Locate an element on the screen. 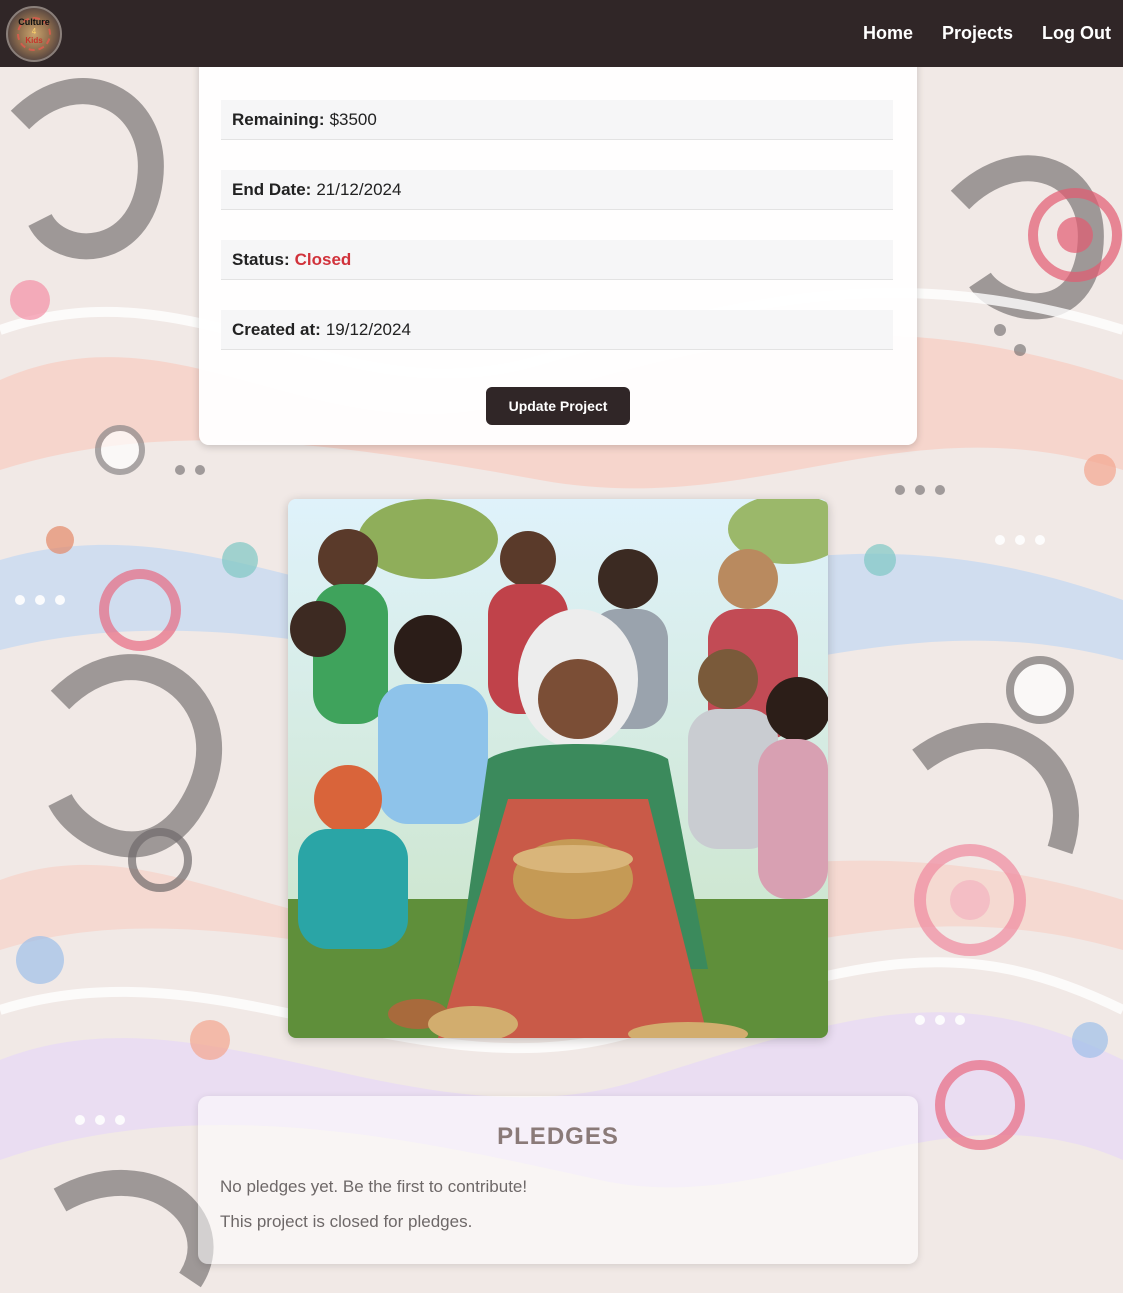 This screenshot has height=1293, width=1123. closed-for-pledges-text: This project is closed for pledges. is located at coordinates (346, 1221).